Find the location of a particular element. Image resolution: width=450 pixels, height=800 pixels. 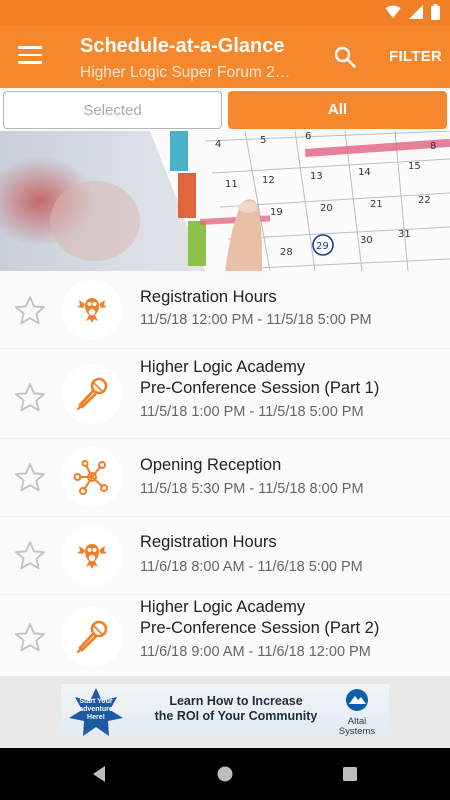

svg-text: 28 is located at coordinates (286, 252).